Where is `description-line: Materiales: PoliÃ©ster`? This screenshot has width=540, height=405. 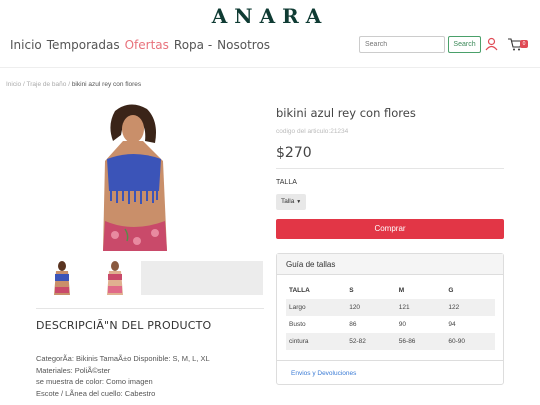 description-line: Materiales: PoliÃ©ster is located at coordinates (73, 370).